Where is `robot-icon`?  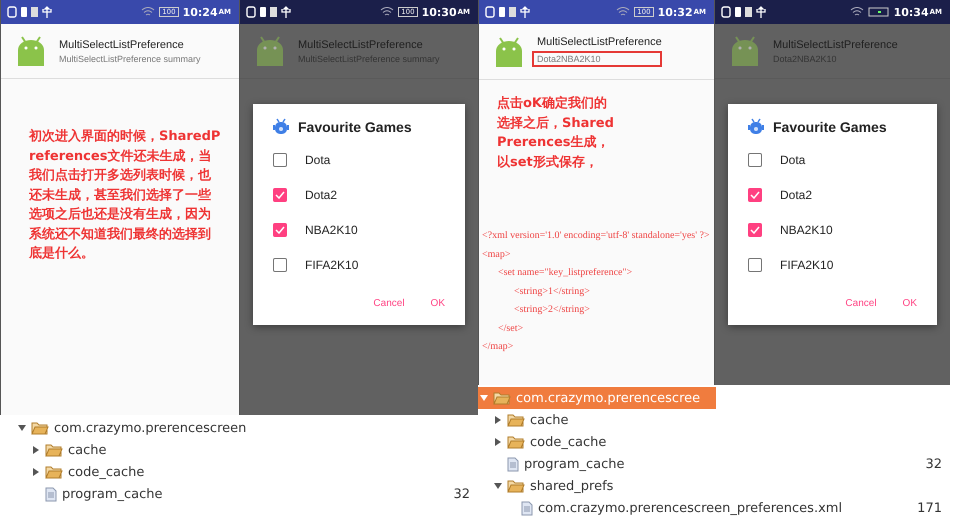
robot-icon is located at coordinates (756, 127).